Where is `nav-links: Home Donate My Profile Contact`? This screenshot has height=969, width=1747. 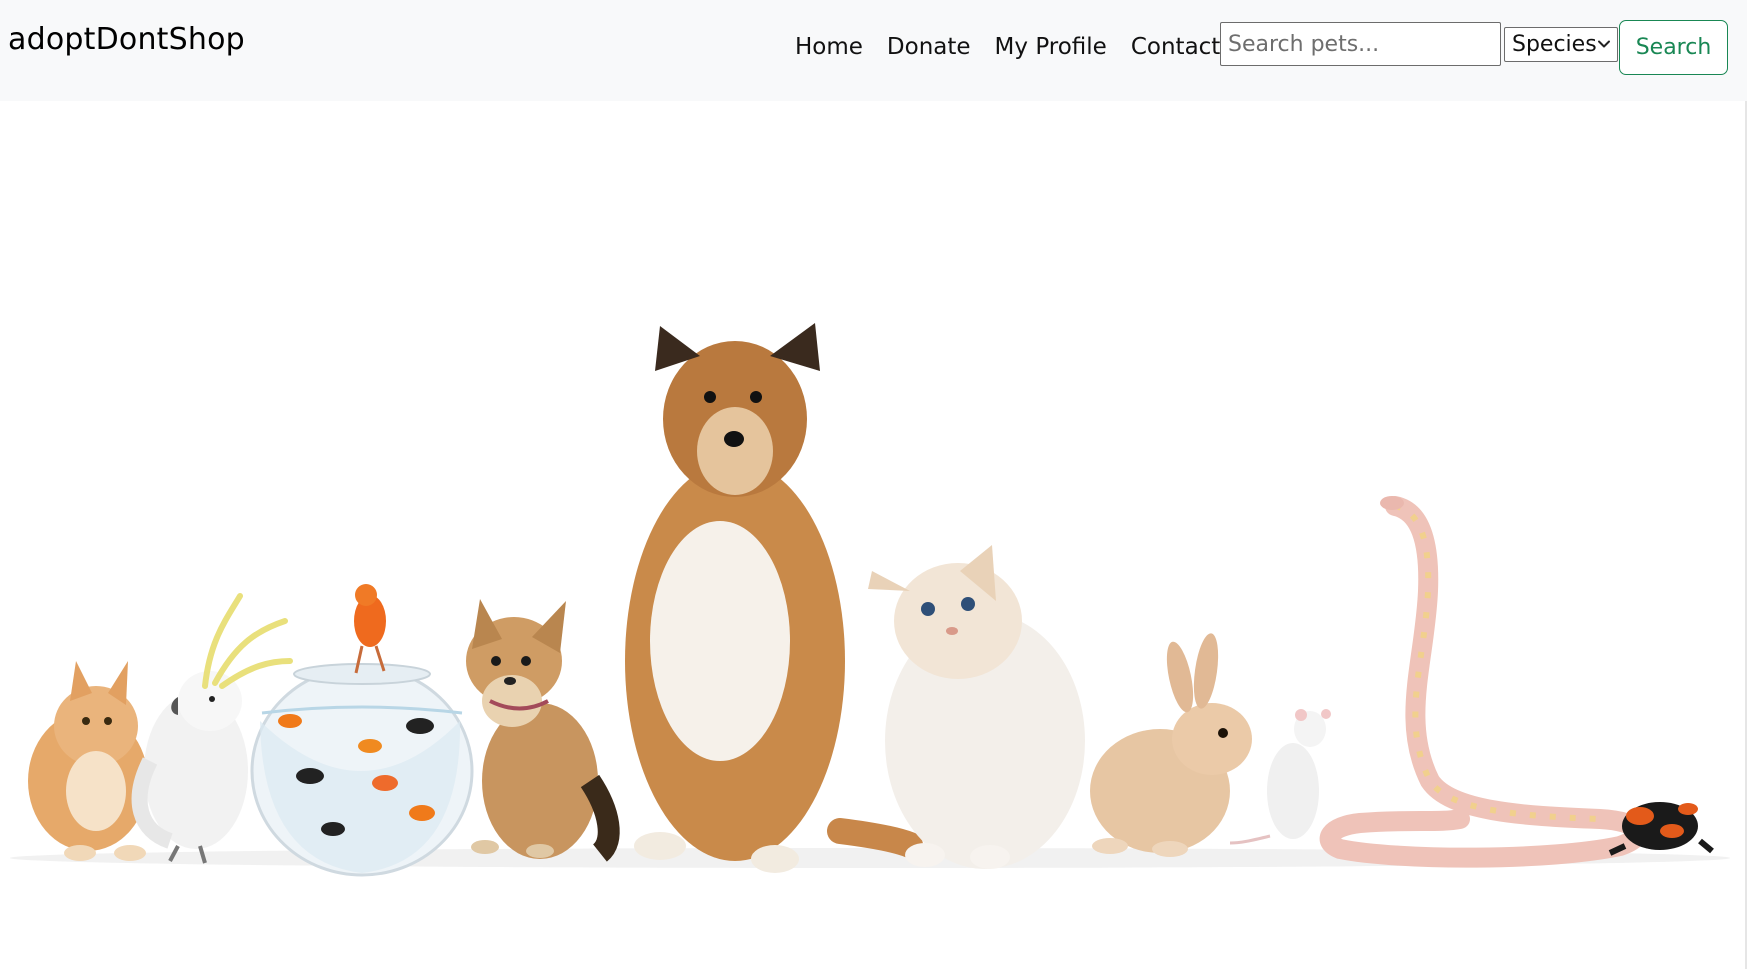 nav-links: Home Donate My Profile Contact is located at coordinates (1007, 47).